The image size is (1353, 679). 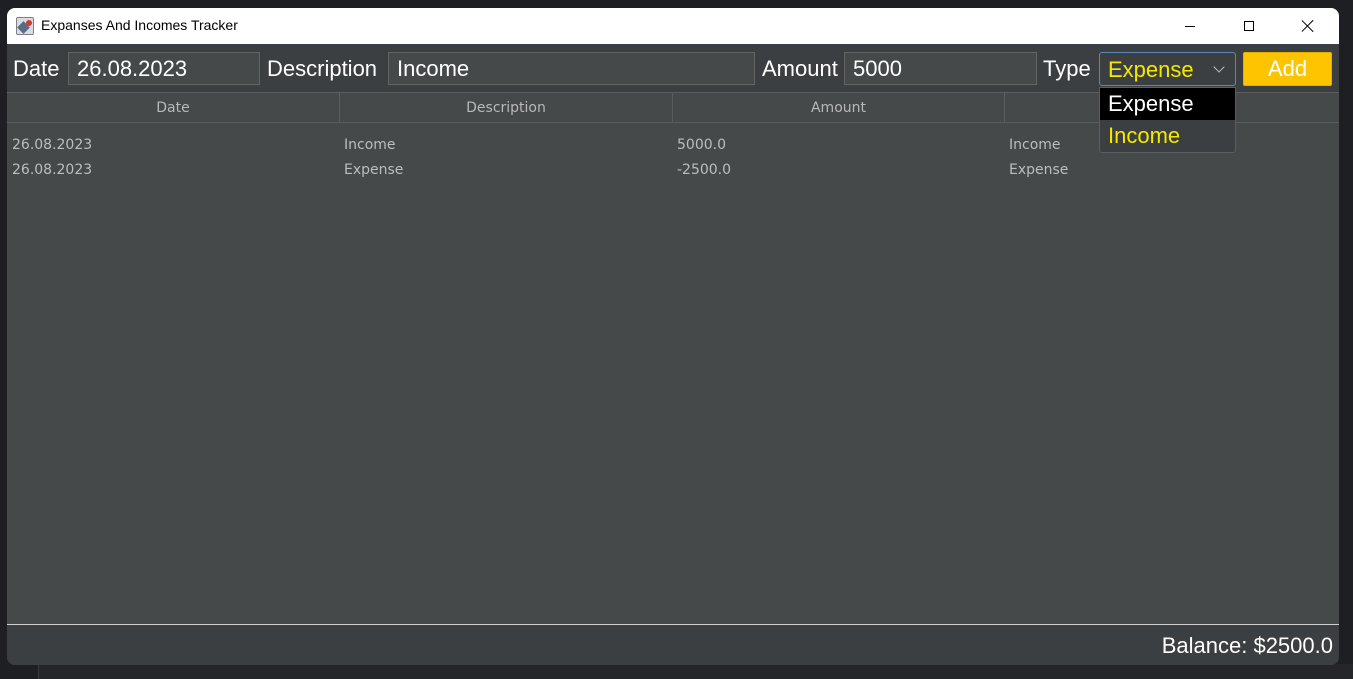 I want to click on column-header-description: Description, so click(x=506, y=108).